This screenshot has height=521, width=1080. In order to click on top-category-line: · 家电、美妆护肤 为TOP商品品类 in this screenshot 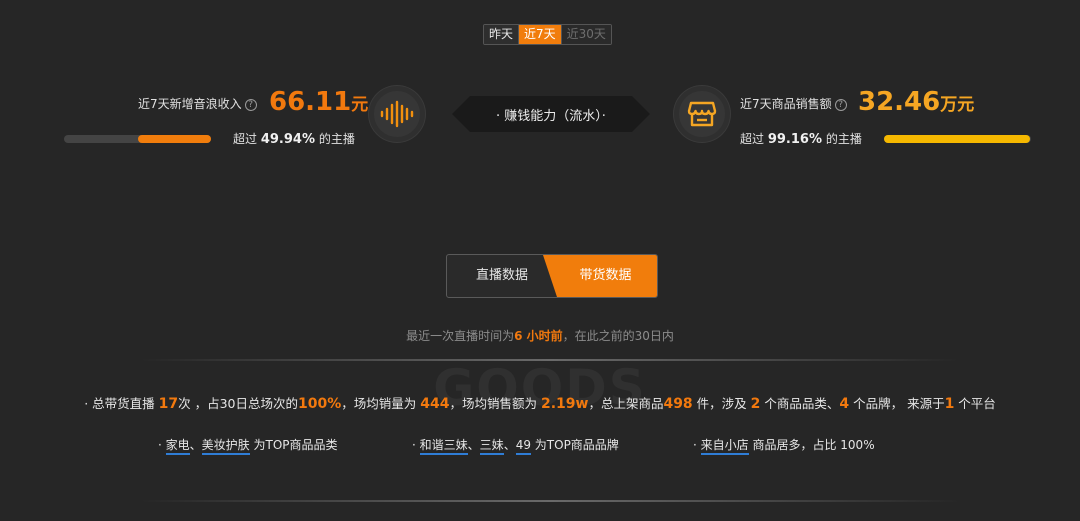, I will do `click(248, 445)`.